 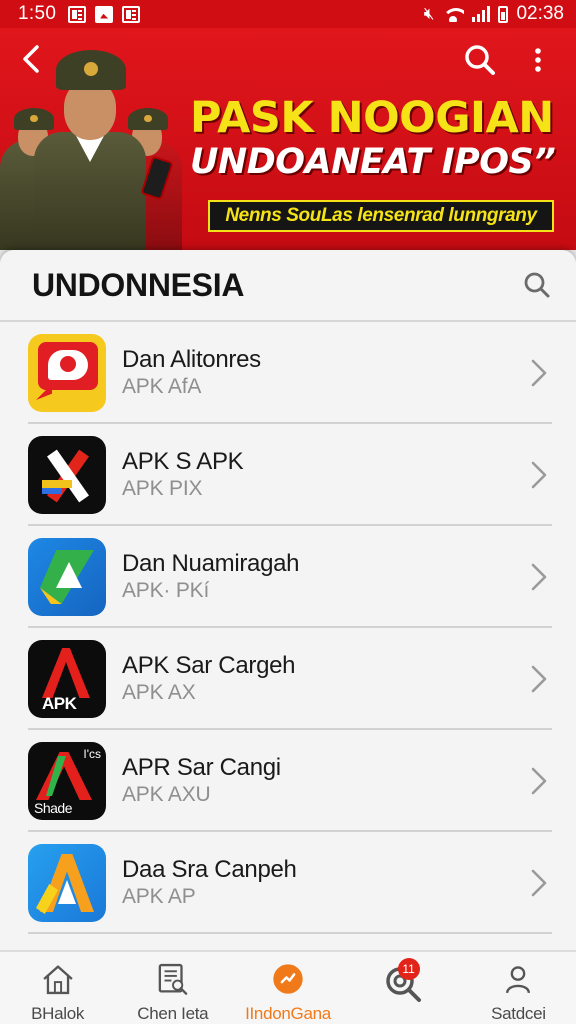 I want to click on app-name: Dan Nuamiragah, so click(x=211, y=563).